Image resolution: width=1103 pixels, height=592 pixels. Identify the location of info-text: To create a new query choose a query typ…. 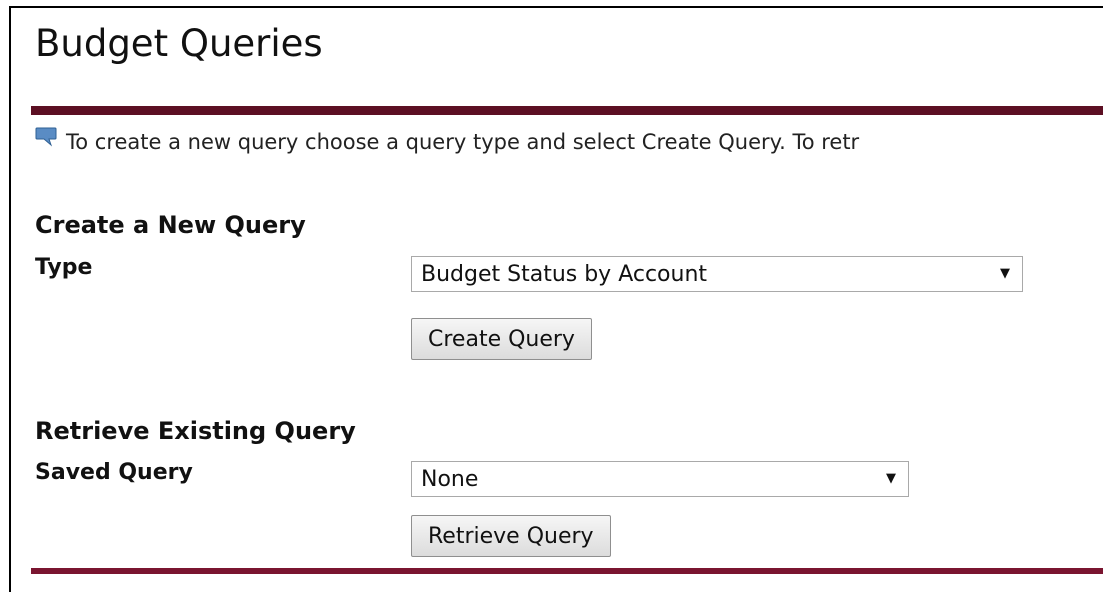
(463, 142).